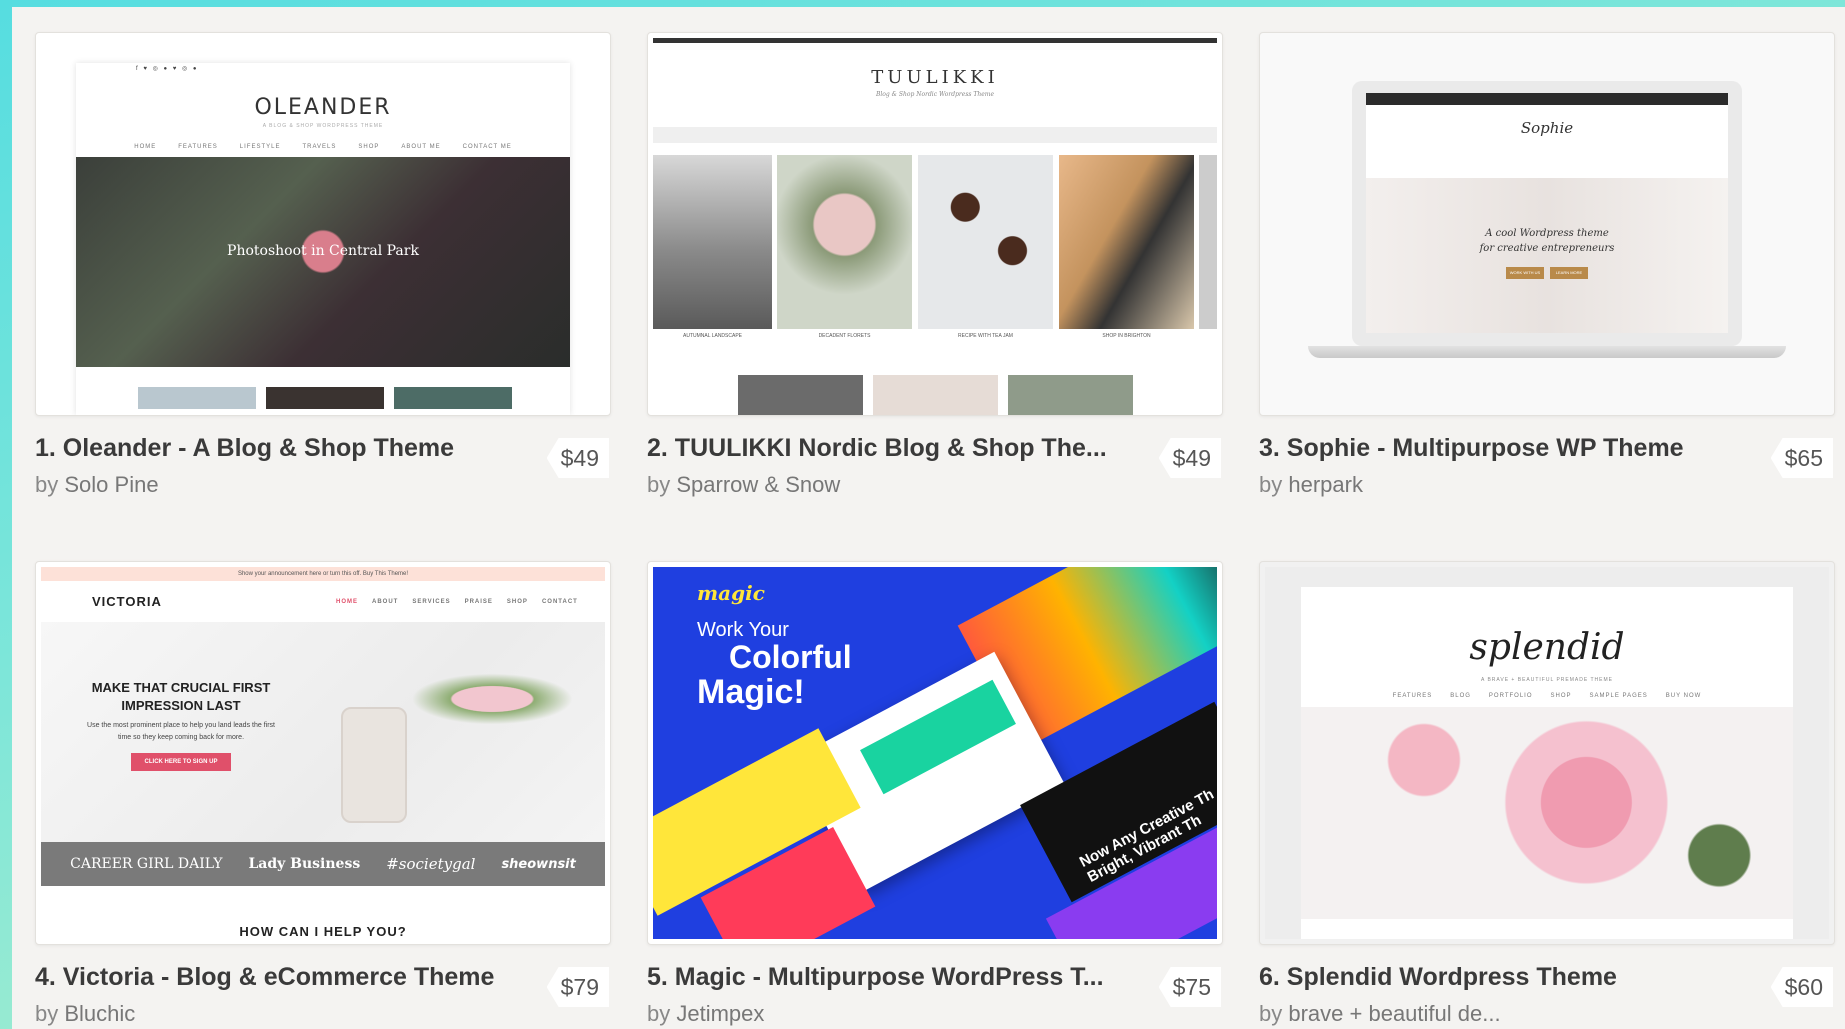 This screenshot has height=1029, width=1845. What do you see at coordinates (127, 601) in the screenshot?
I see `preview-brand: VICTORIA` at bounding box center [127, 601].